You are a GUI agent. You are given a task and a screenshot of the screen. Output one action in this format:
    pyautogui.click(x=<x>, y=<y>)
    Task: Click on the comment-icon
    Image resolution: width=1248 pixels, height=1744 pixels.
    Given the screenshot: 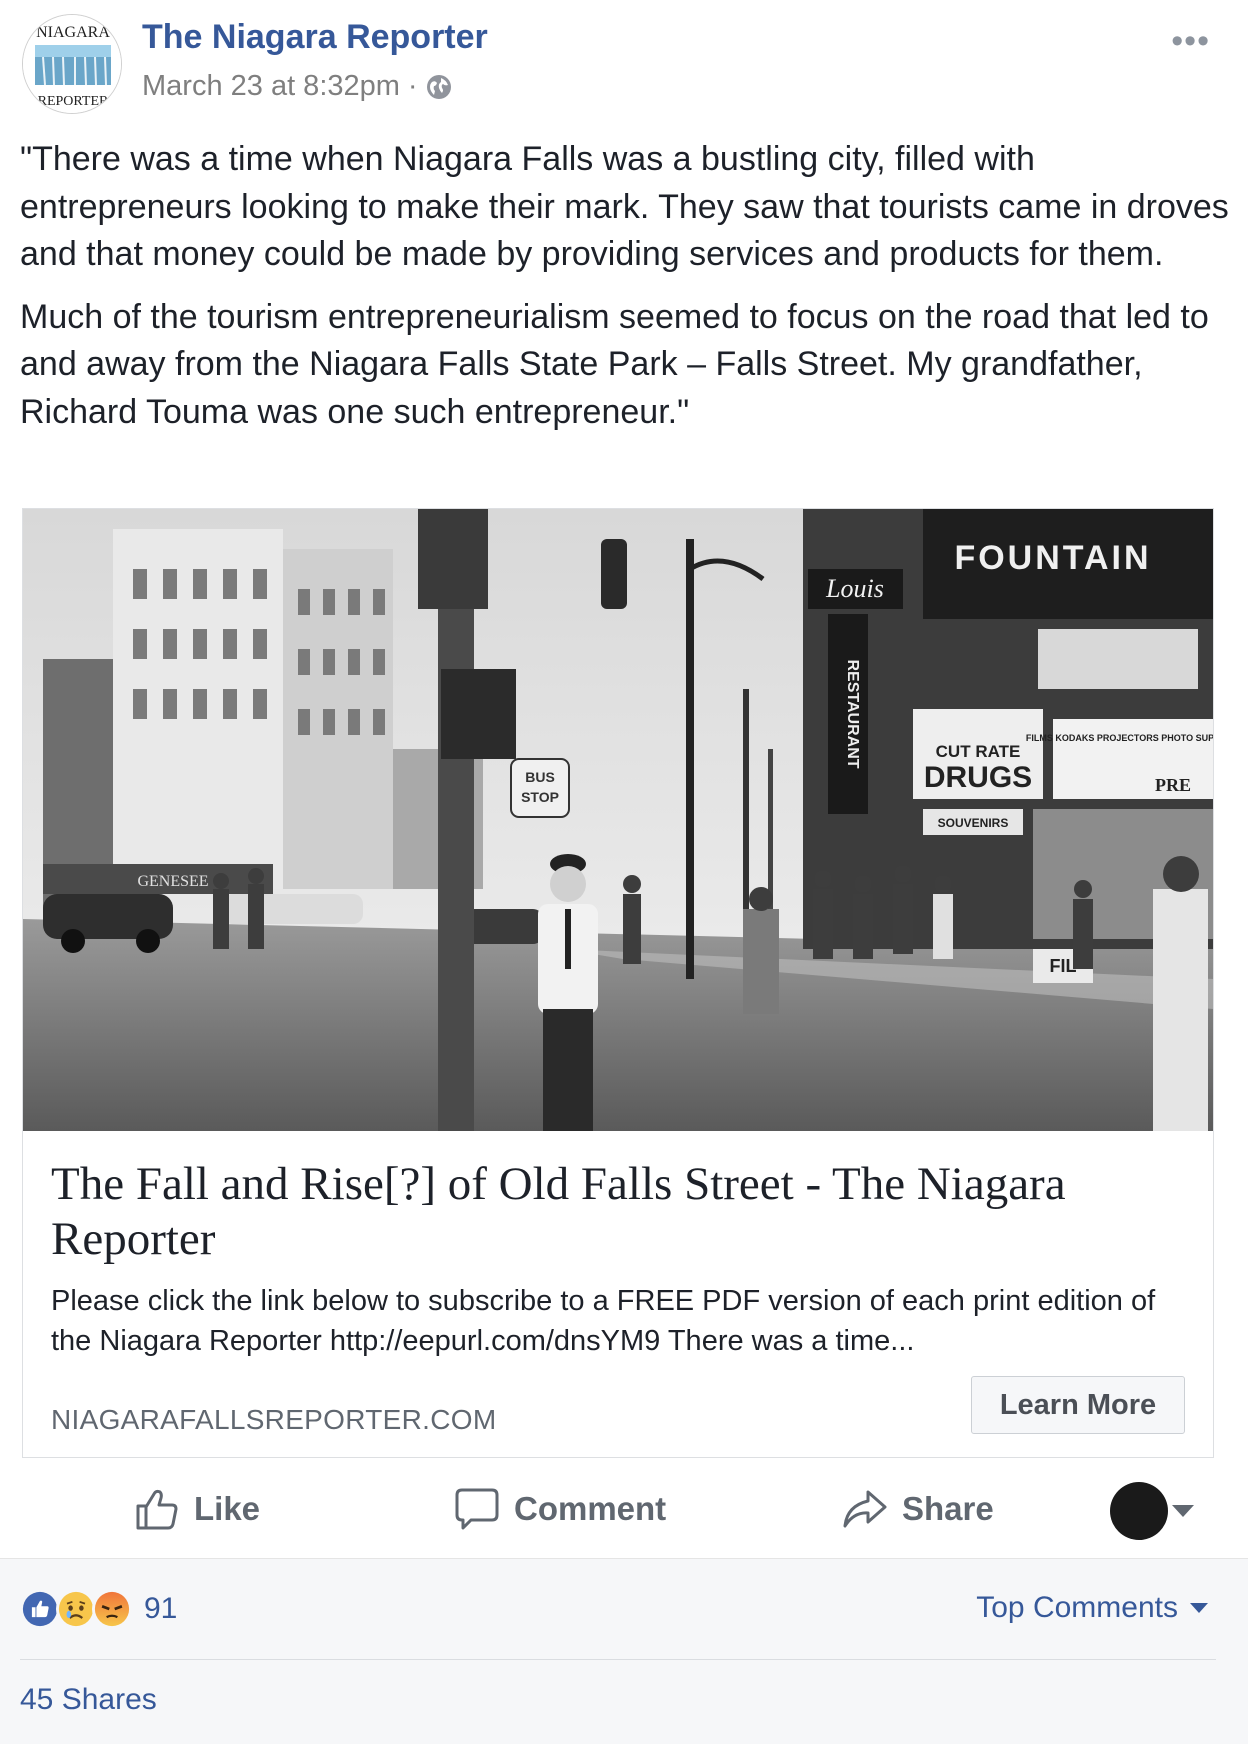 What is the action you would take?
    pyautogui.click(x=477, y=1509)
    